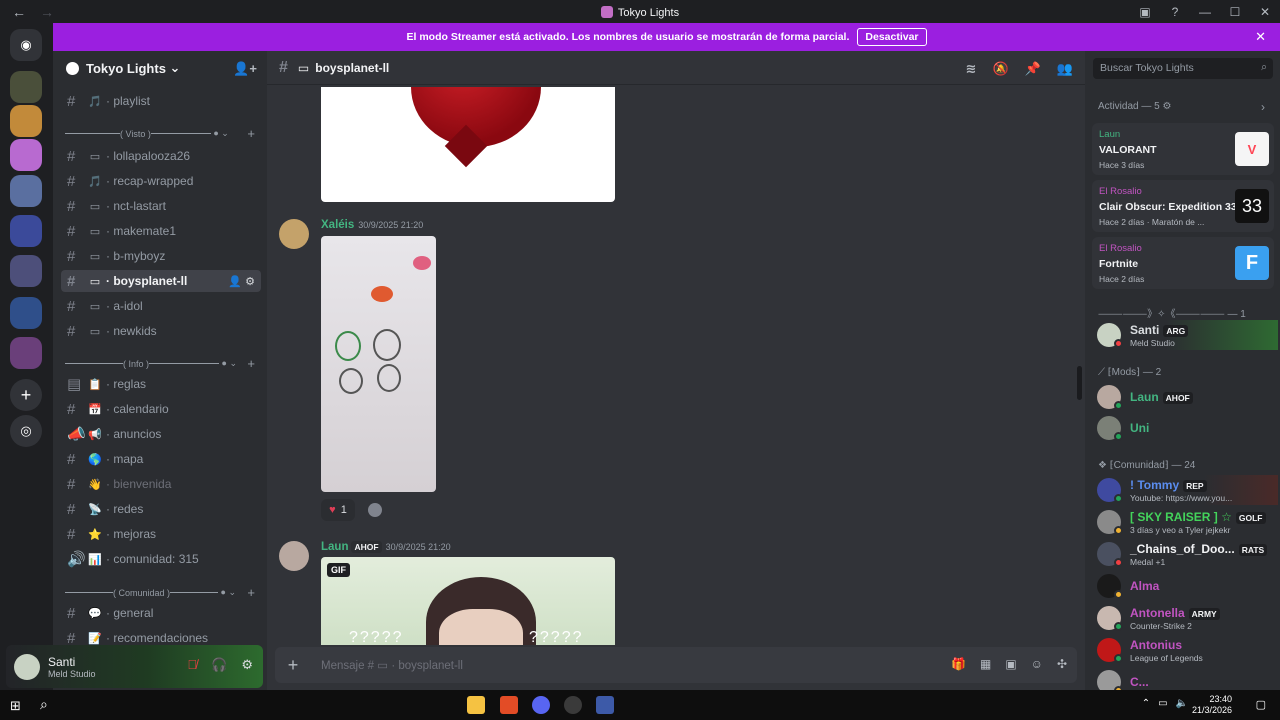  What do you see at coordinates (476, 705) in the screenshot?
I see `file-explorer-icon` at bounding box center [476, 705].